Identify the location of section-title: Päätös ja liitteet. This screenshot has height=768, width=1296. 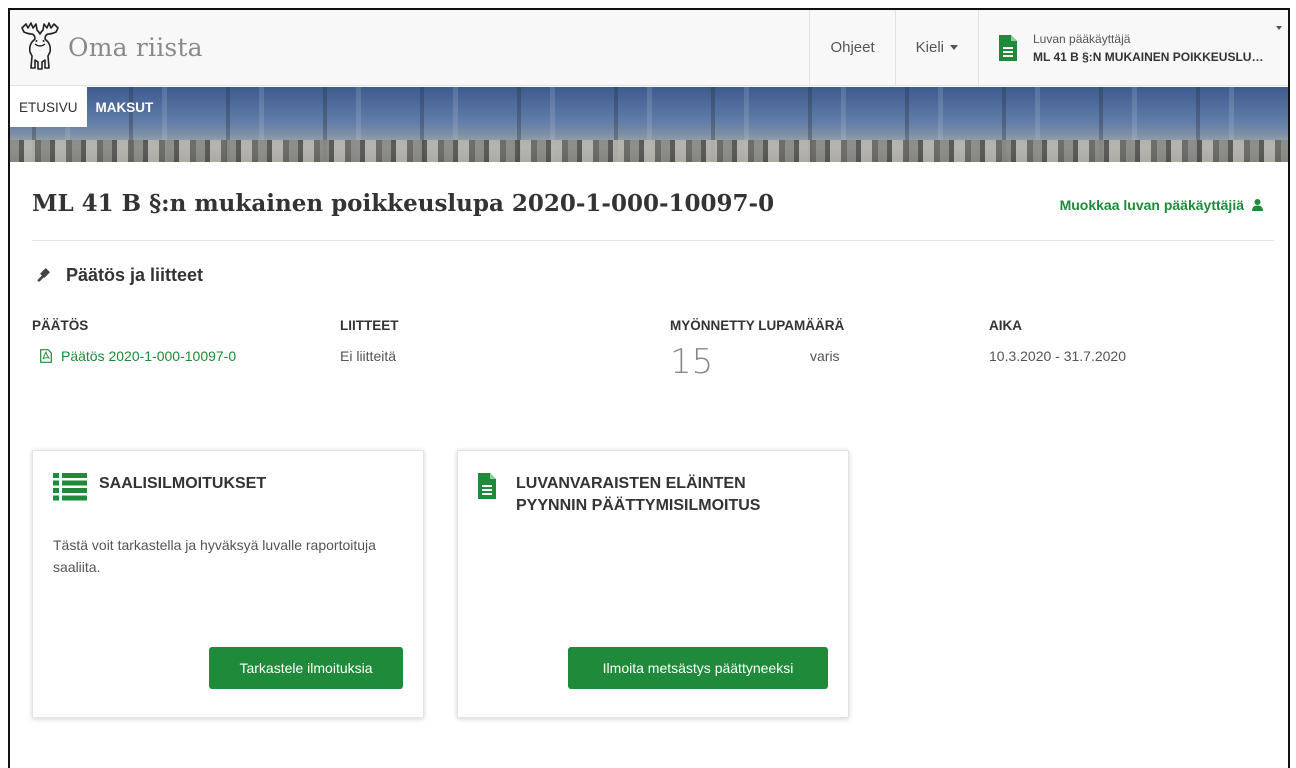
(119, 275).